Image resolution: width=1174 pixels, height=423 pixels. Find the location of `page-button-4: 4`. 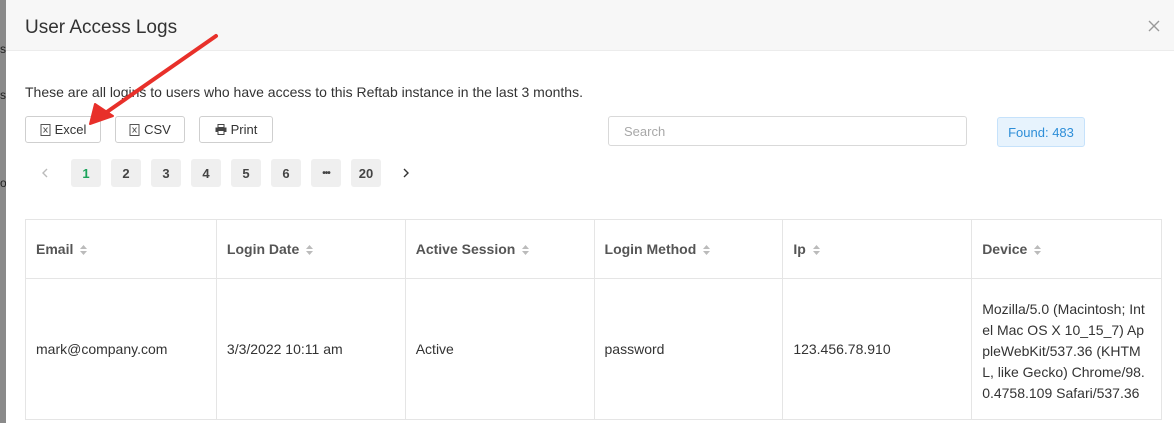

page-button-4: 4 is located at coordinates (206, 173).